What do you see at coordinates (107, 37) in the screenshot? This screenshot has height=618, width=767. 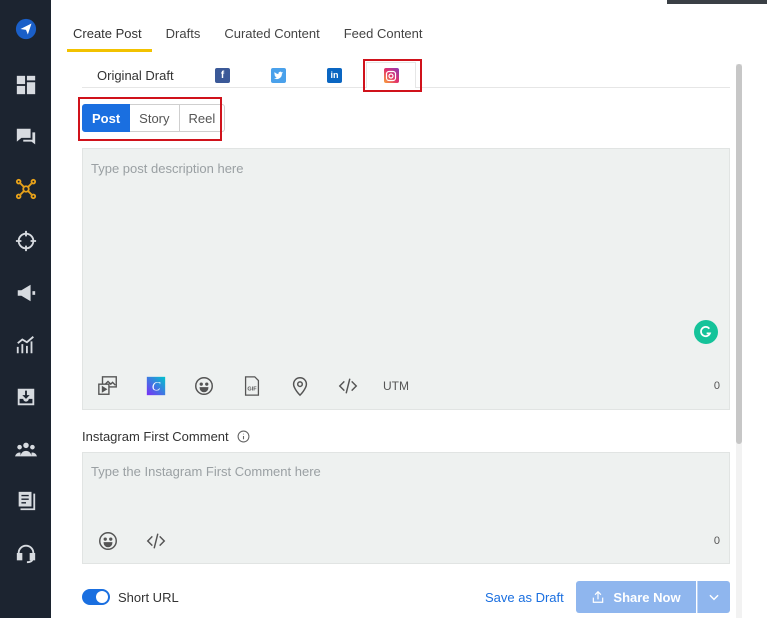 I see `tab-create-post: Create Post` at bounding box center [107, 37].